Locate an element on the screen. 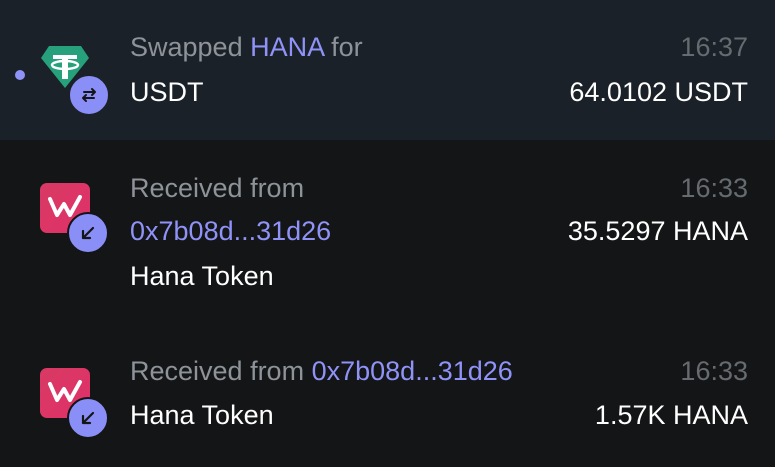 Image resolution: width=775 pixels, height=467 pixels. transaction-title: Received from 0x7b08d...31d26 is located at coordinates (321, 371).